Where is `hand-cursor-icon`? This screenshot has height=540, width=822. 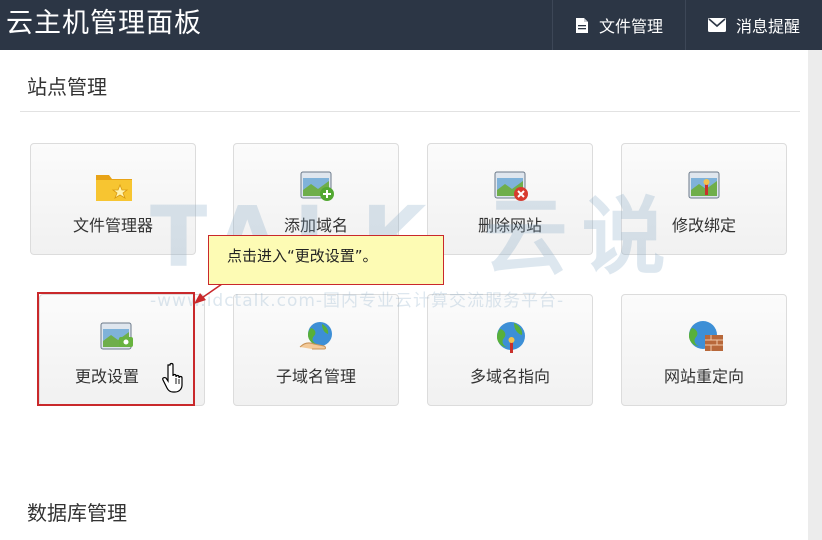 hand-cursor-icon is located at coordinates (176, 380).